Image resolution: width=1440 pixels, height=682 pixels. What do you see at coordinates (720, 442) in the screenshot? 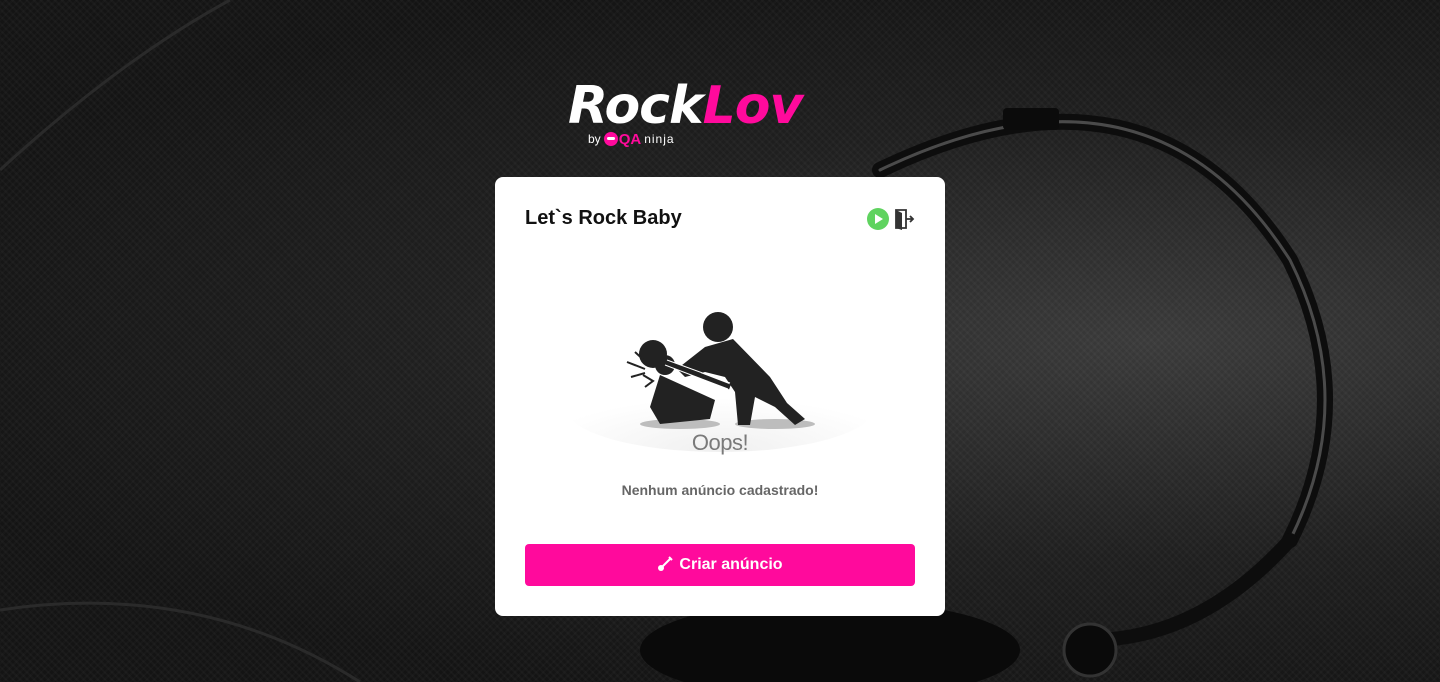
I see `oops-heading: Oops!` at bounding box center [720, 442].